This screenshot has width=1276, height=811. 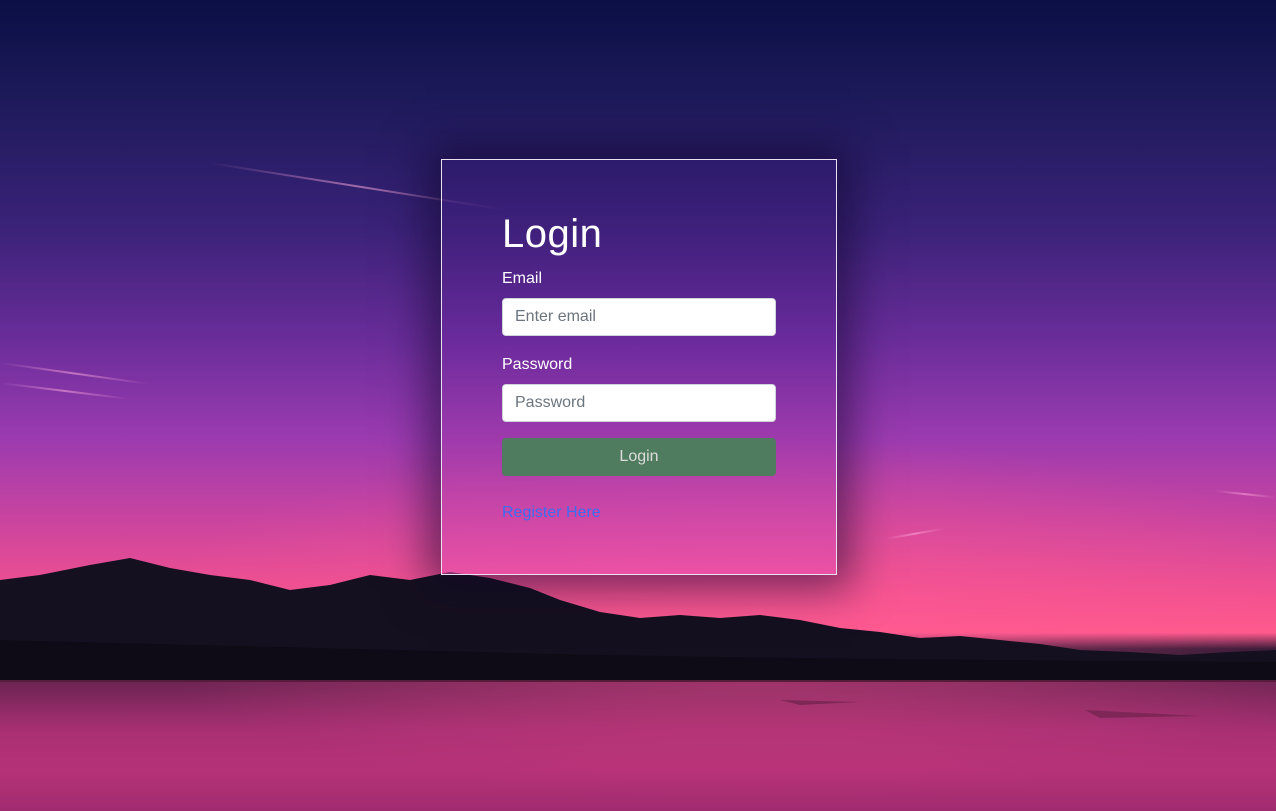 I want to click on login-button: Login, so click(x=639, y=457).